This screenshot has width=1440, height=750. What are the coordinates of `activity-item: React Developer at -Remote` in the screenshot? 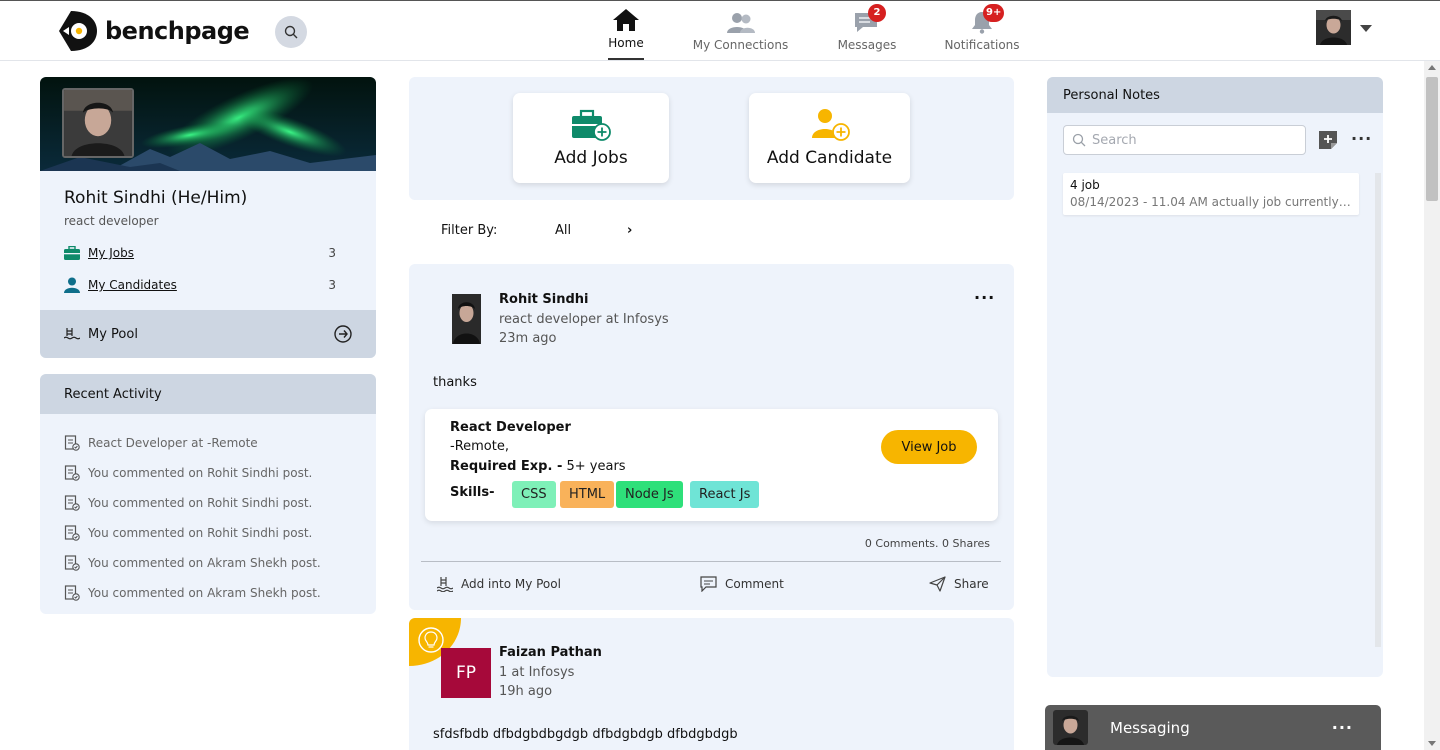 It's located at (220, 443).